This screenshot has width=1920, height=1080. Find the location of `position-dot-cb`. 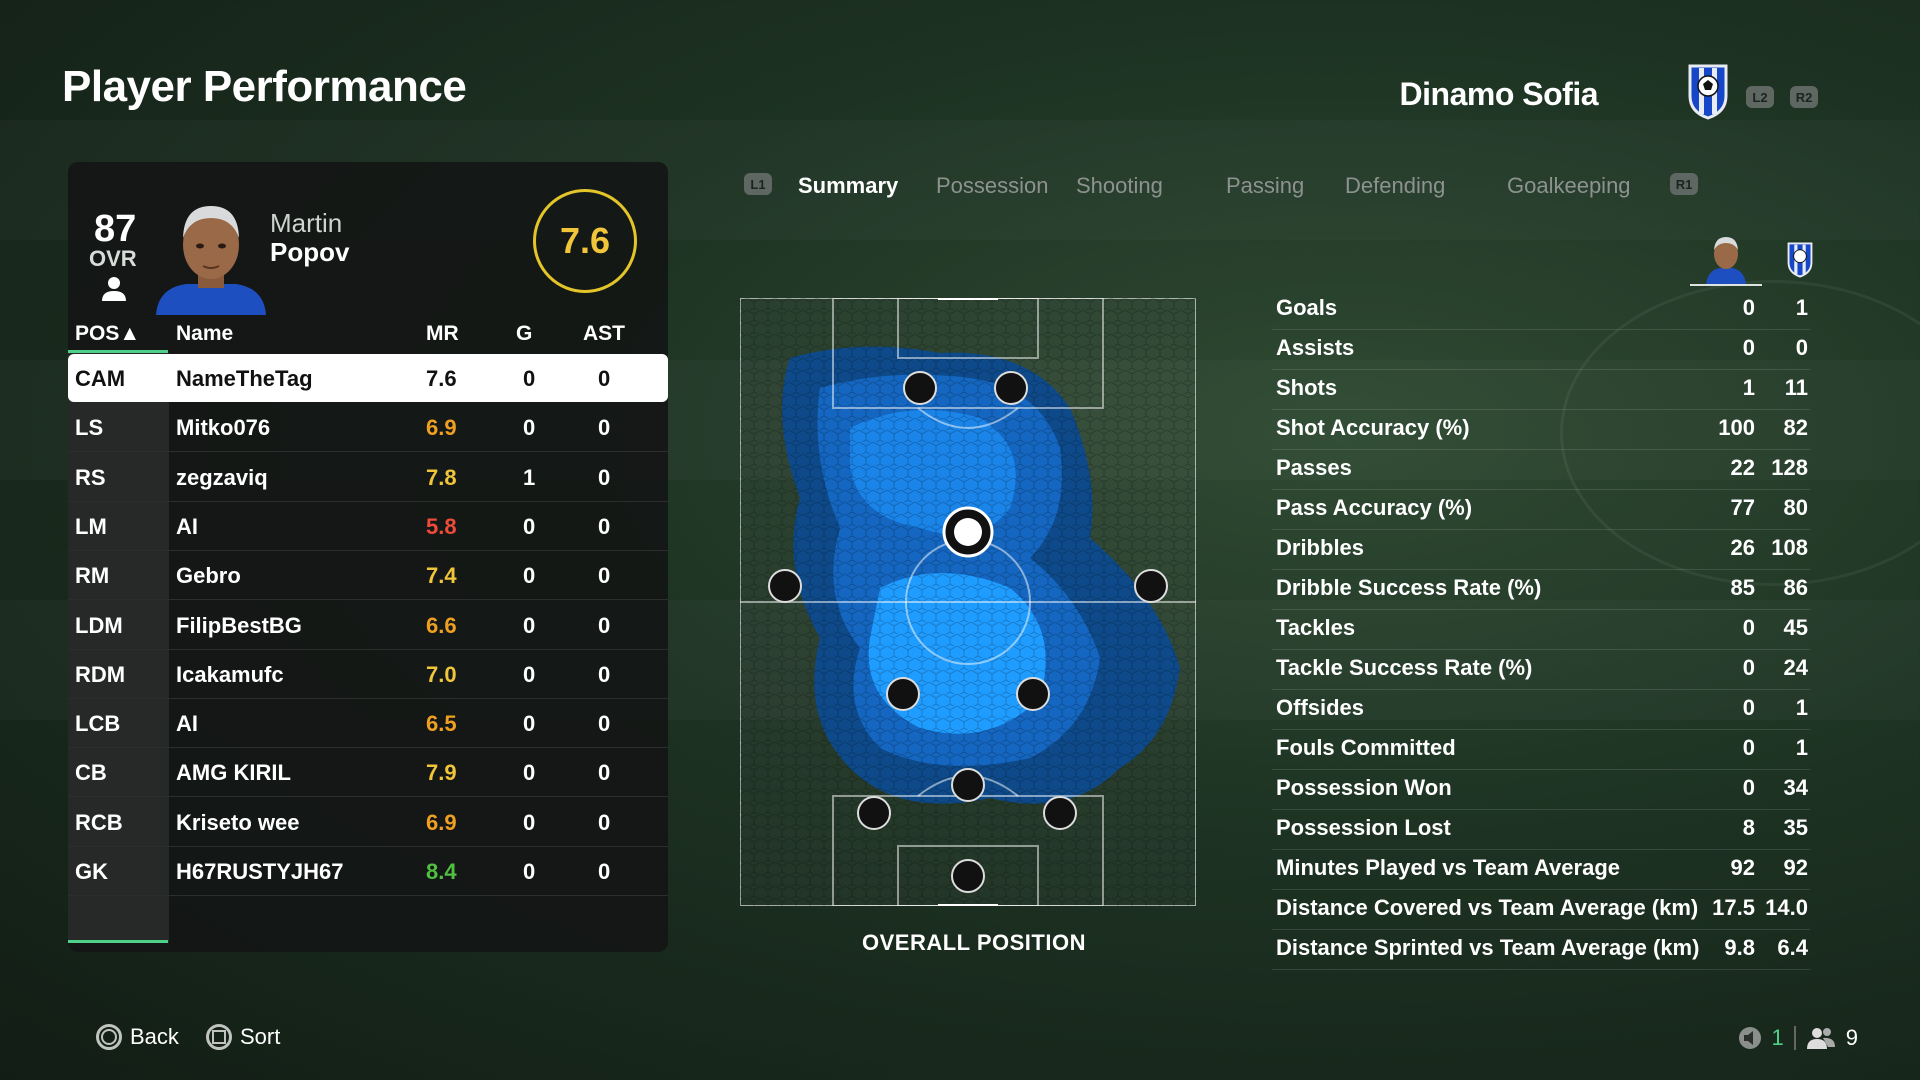

position-dot-cb is located at coordinates (968, 785).